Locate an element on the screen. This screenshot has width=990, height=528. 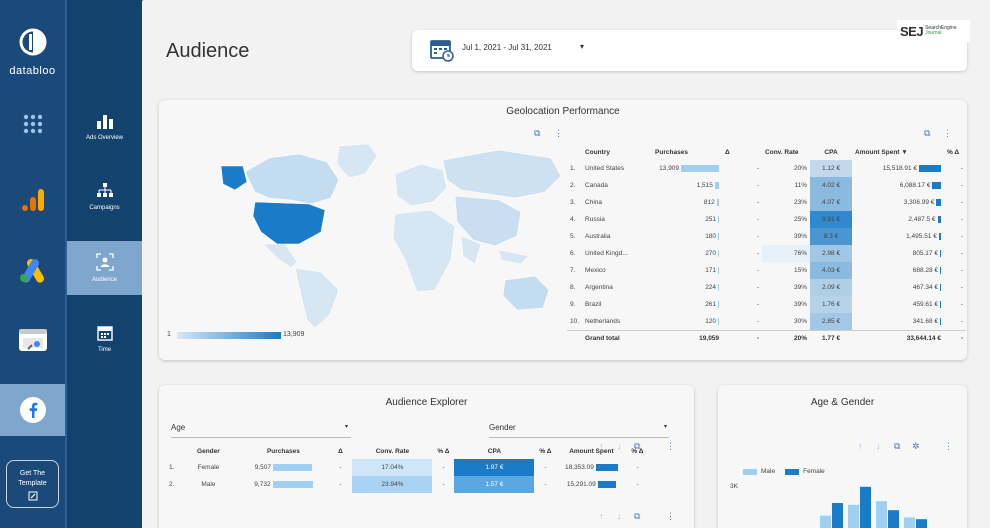
map-more-icon: ⋮ is located at coordinates (558, 133).